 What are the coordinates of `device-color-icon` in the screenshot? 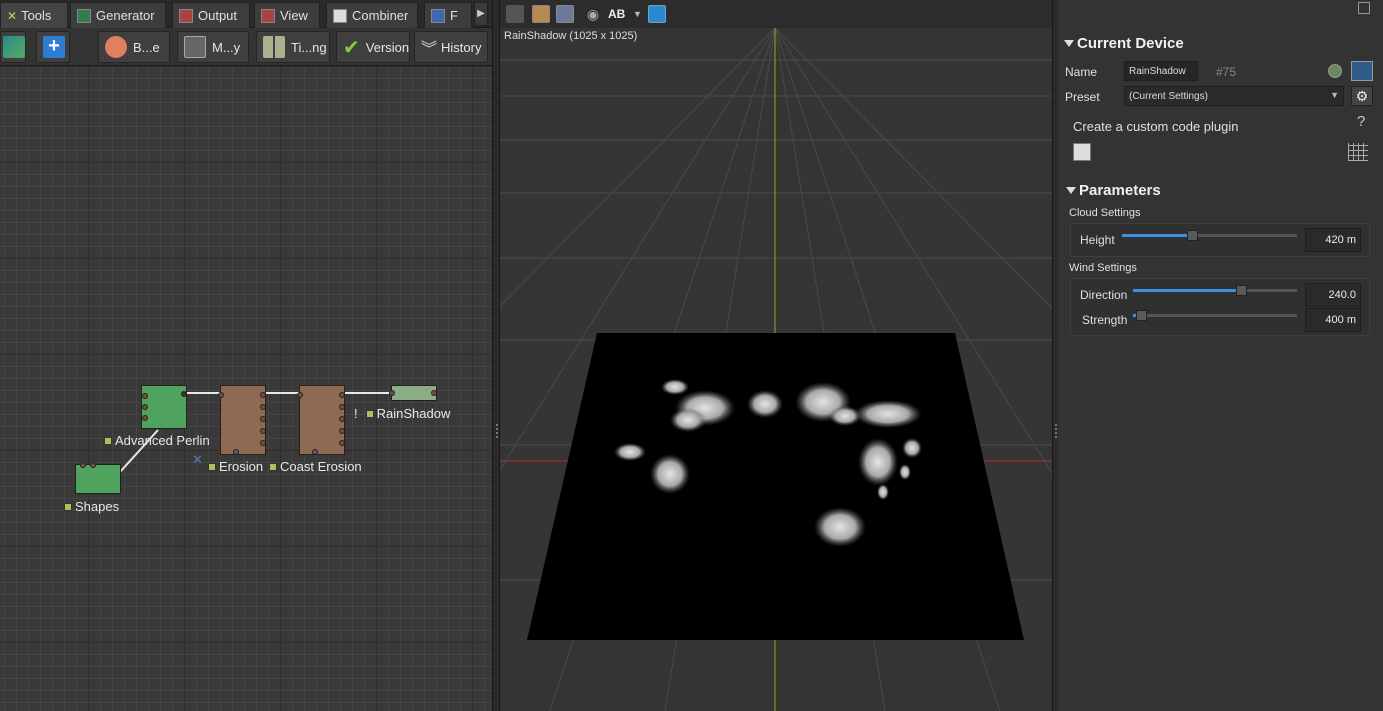 It's located at (1335, 71).